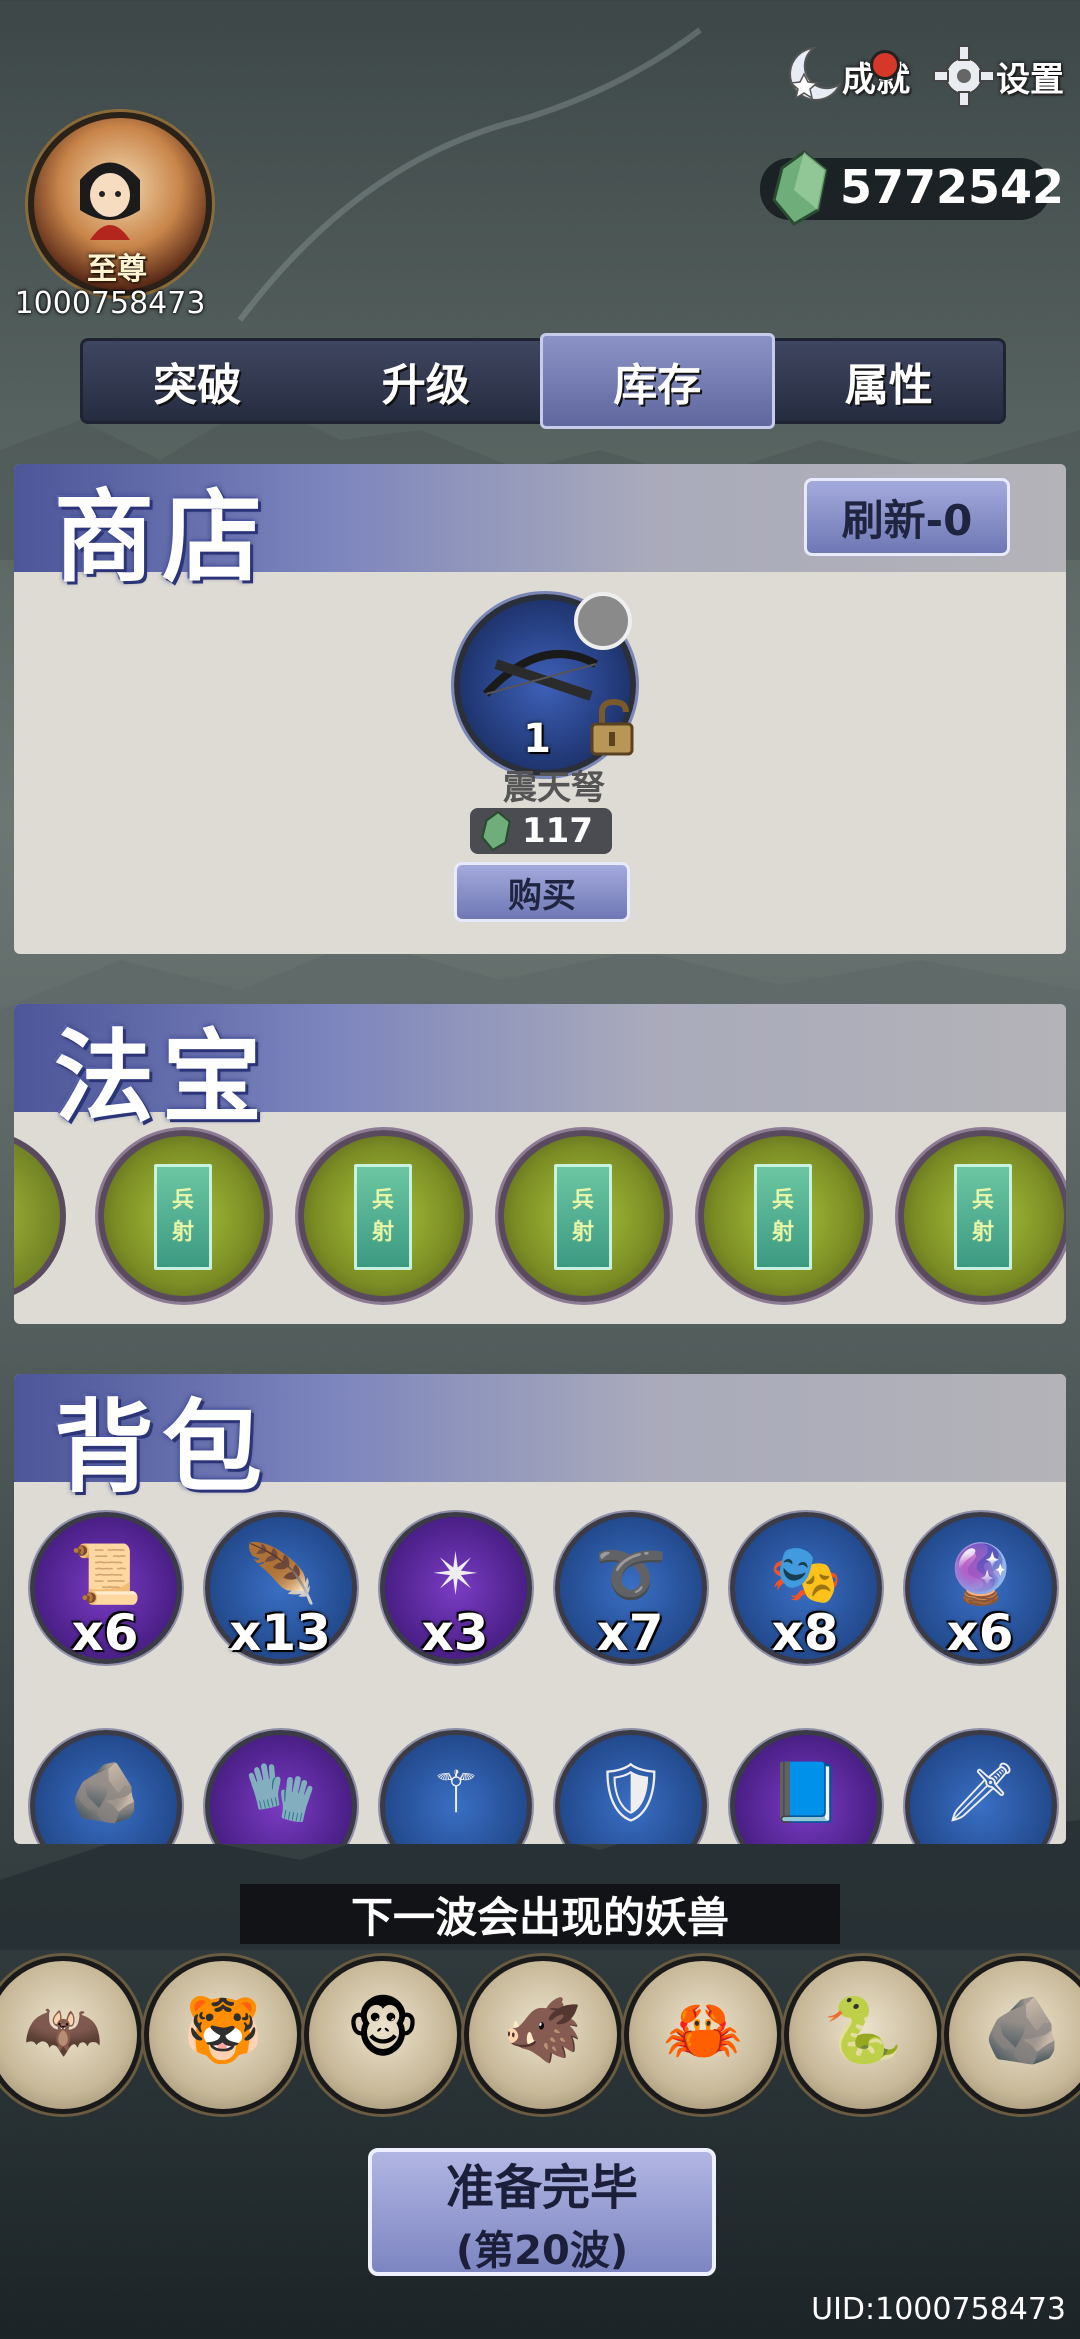 Image resolution: width=1080 pixels, height=2339 pixels. I want to click on tab-breakthrough: 突破, so click(197, 381).